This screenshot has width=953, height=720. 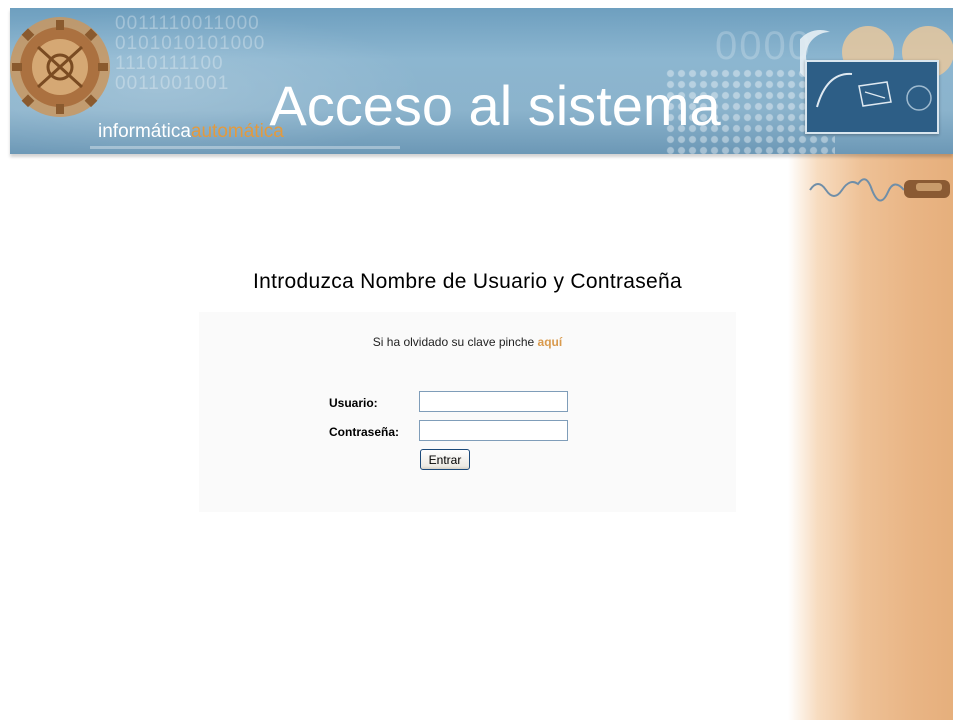 I want to click on username-label: Usuario:, so click(x=353, y=403).